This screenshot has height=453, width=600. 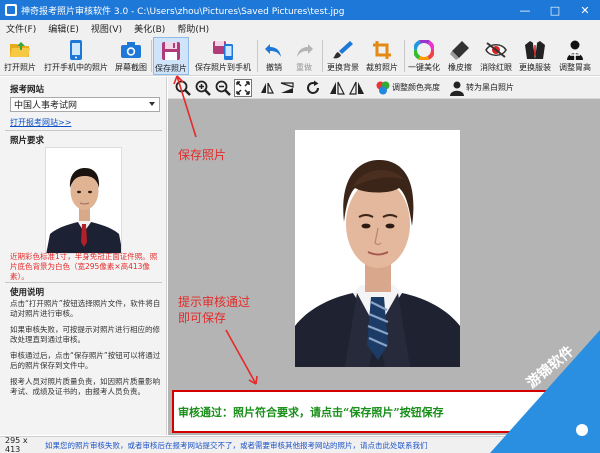 What do you see at coordinates (287, 88) in the screenshot?
I see `flip-vertical-icon` at bounding box center [287, 88].